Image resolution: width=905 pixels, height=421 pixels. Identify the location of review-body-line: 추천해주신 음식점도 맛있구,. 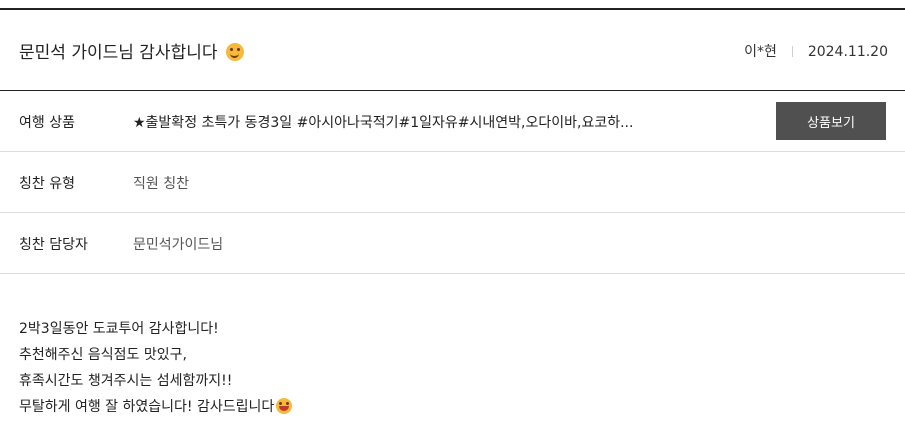
(103, 355).